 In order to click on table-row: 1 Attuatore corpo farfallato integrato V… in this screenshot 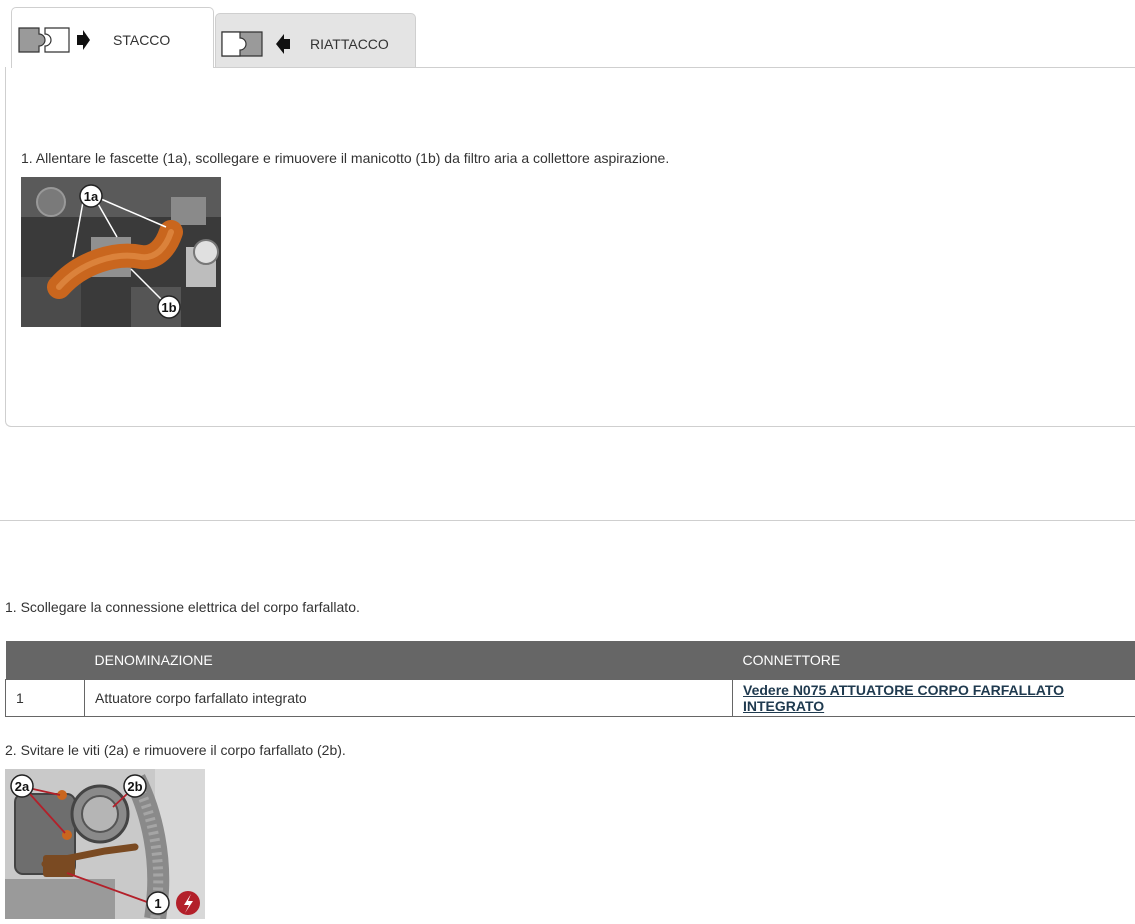, I will do `click(570, 697)`.